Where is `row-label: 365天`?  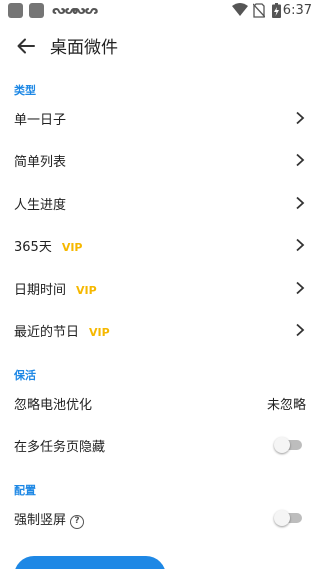
row-label: 365天 is located at coordinates (33, 247).